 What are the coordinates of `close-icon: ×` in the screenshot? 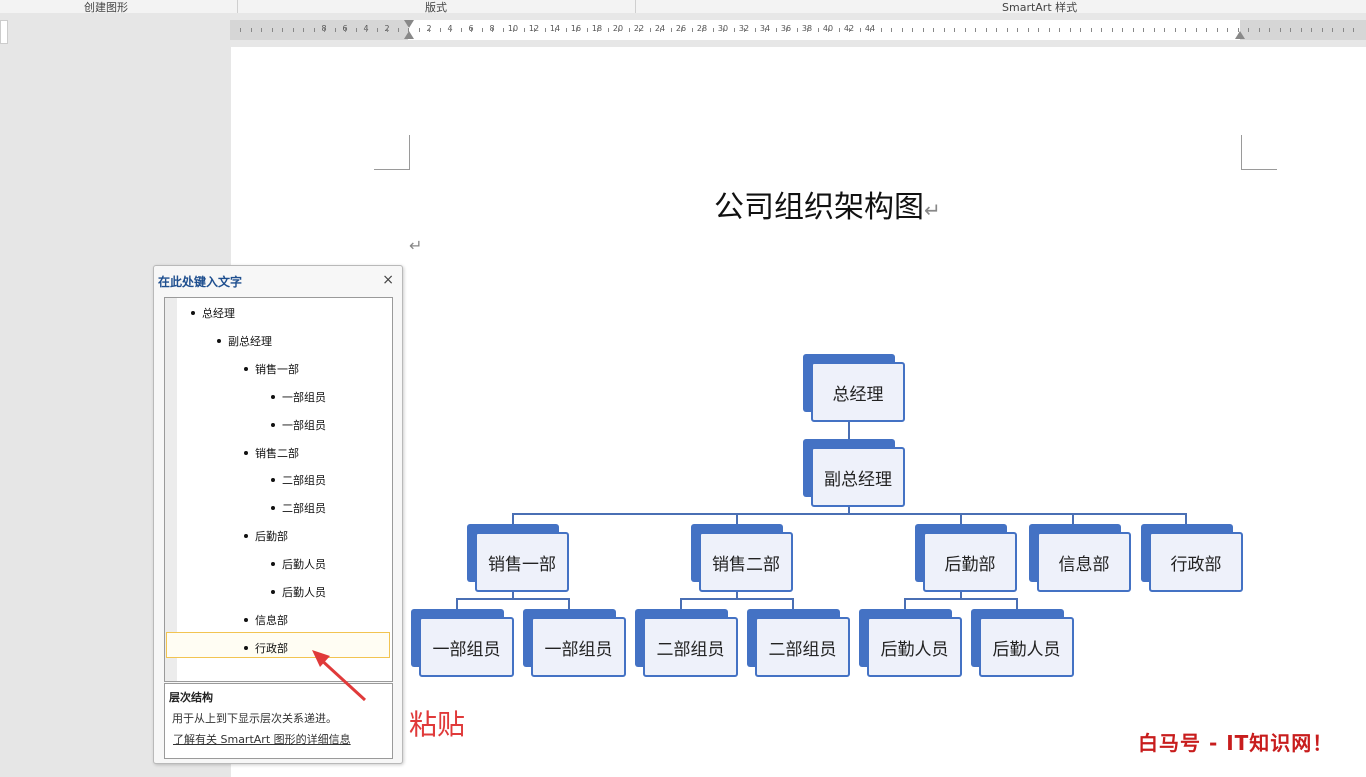 It's located at (388, 280).